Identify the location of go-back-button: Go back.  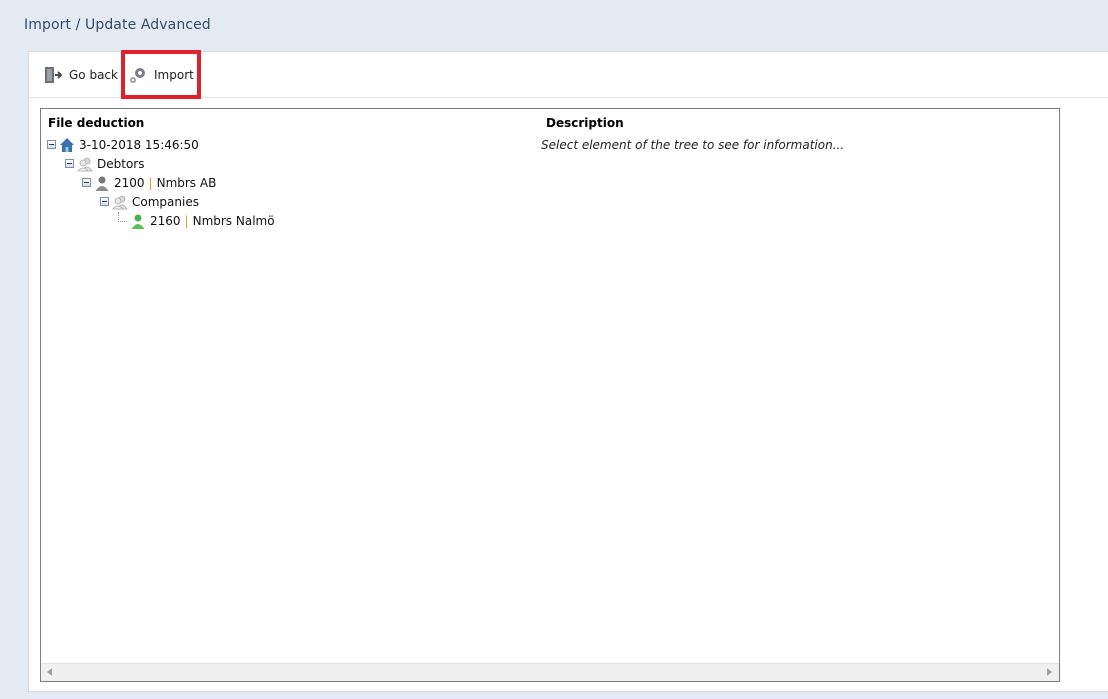
(80, 75).